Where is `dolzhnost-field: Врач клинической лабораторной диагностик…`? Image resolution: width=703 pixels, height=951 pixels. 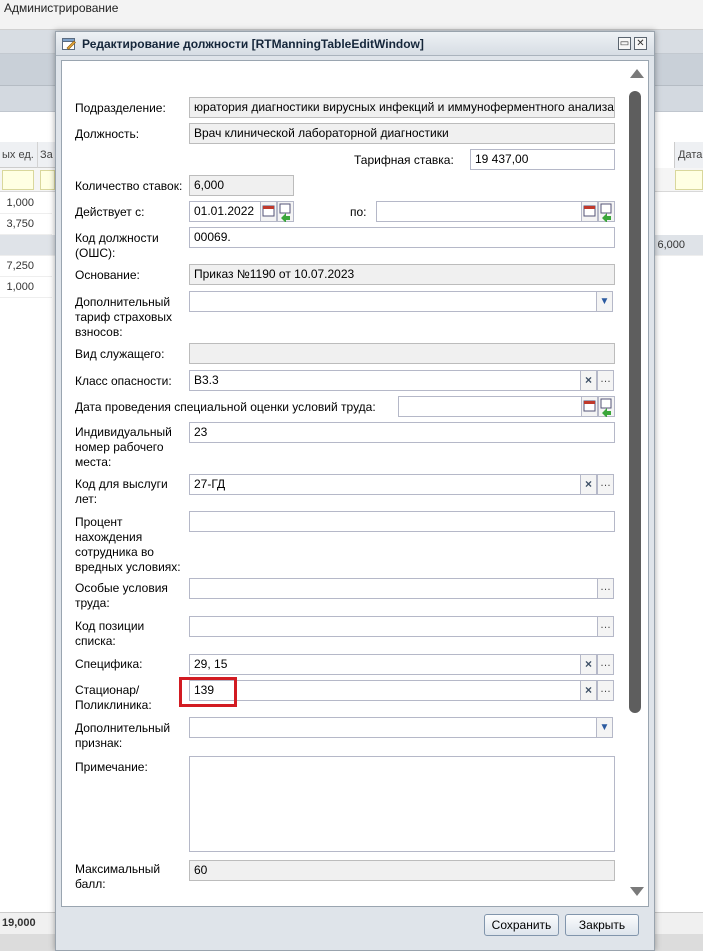 dolzhnost-field: Врач клинической лабораторной диагностик… is located at coordinates (402, 133).